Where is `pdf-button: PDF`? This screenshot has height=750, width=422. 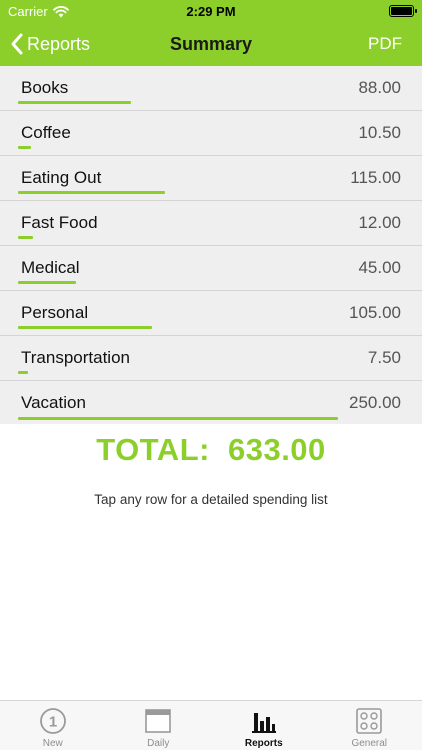 pdf-button: PDF is located at coordinates (385, 44).